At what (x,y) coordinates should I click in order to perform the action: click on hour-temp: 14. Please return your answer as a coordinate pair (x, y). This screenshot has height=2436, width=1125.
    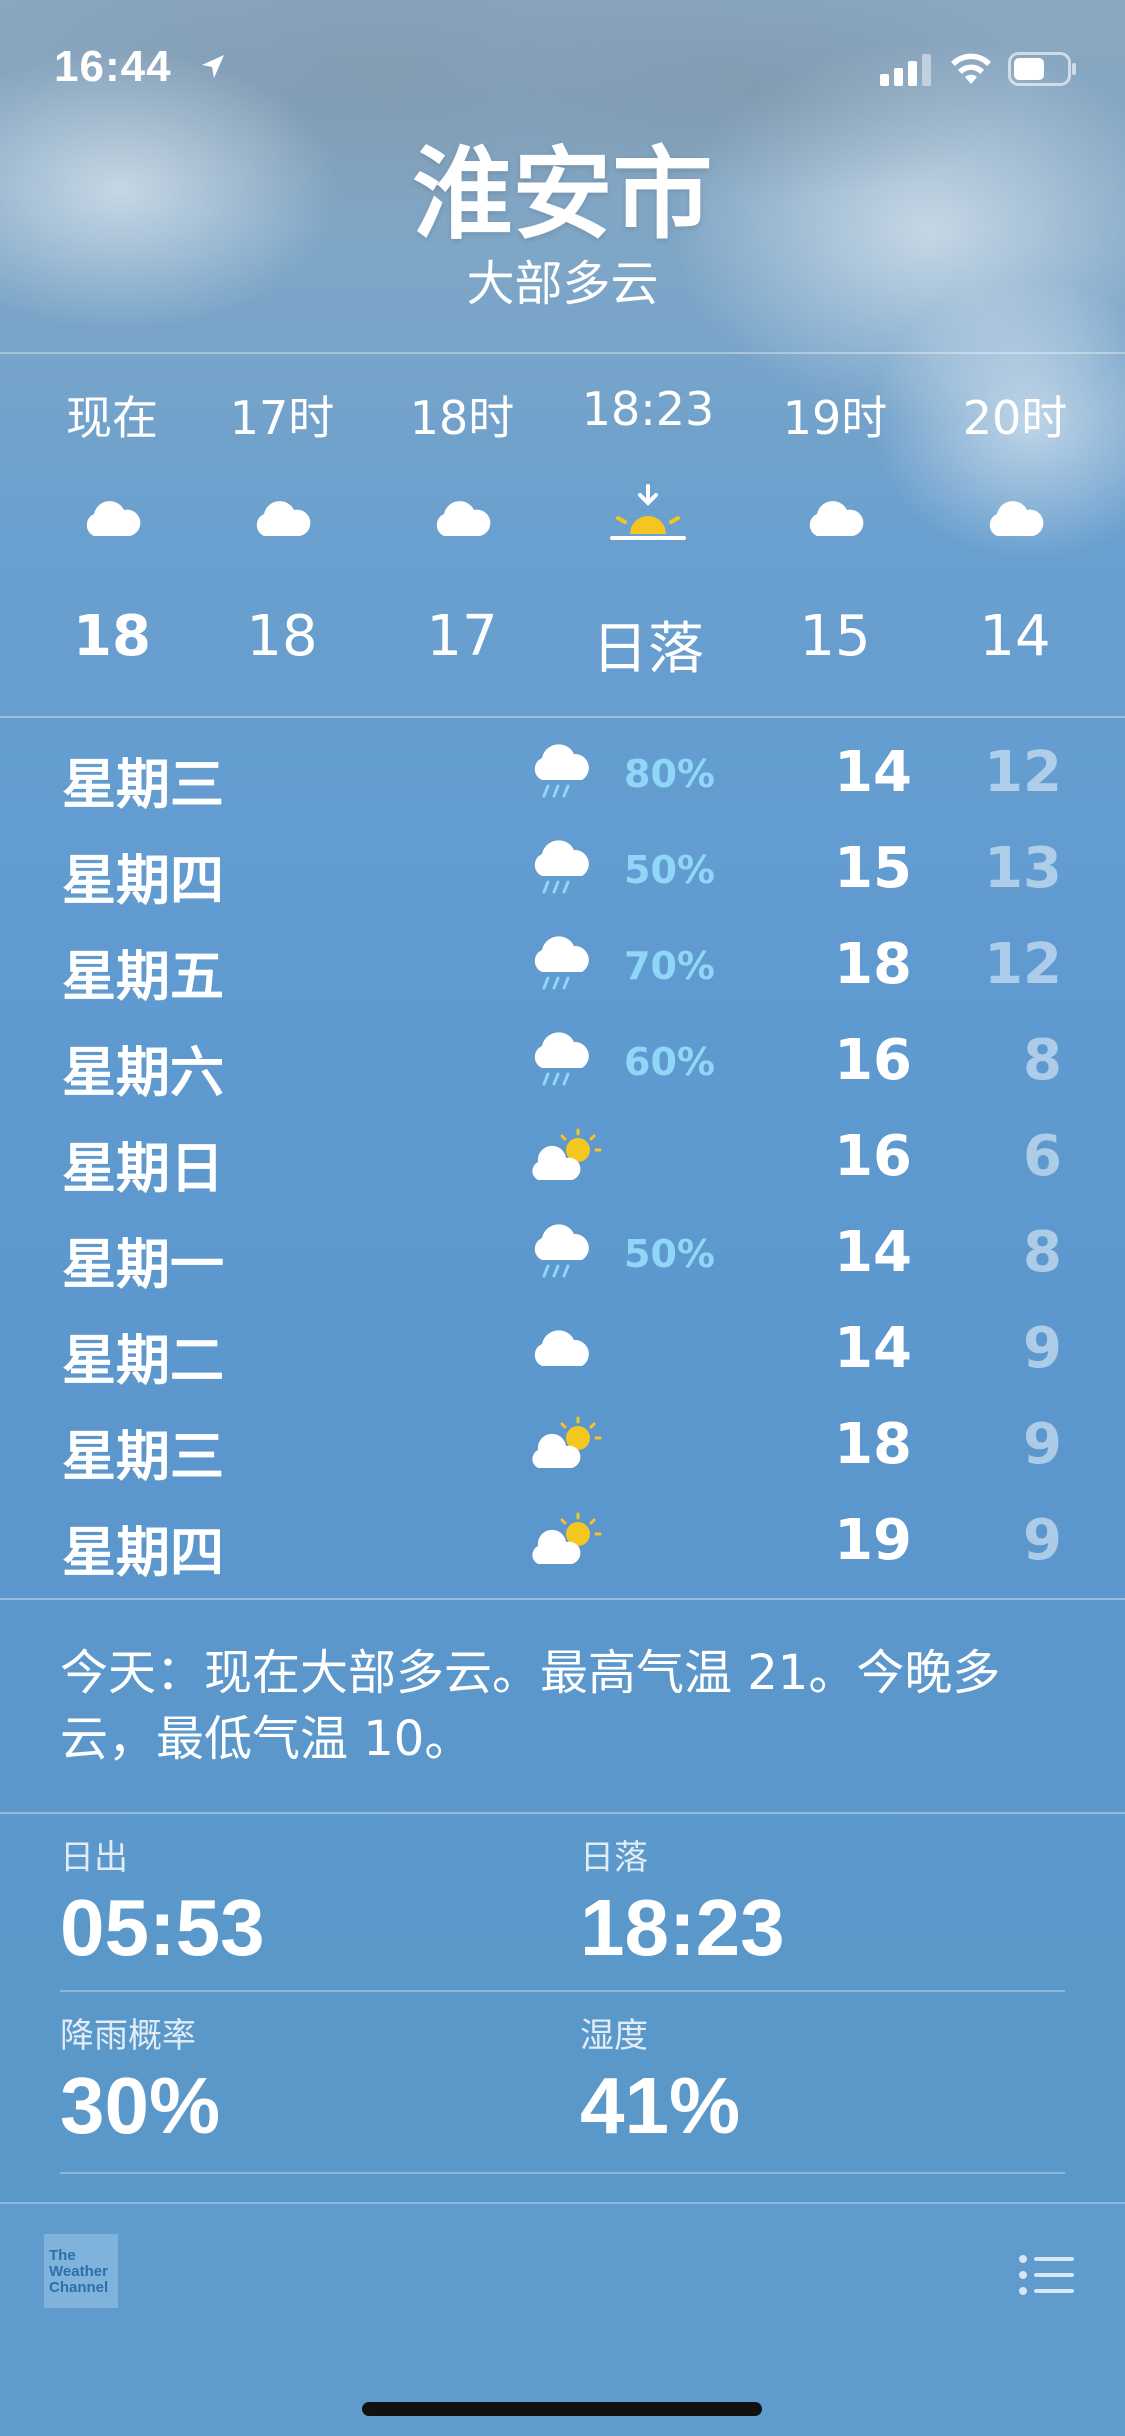
    Looking at the image, I should click on (1015, 636).